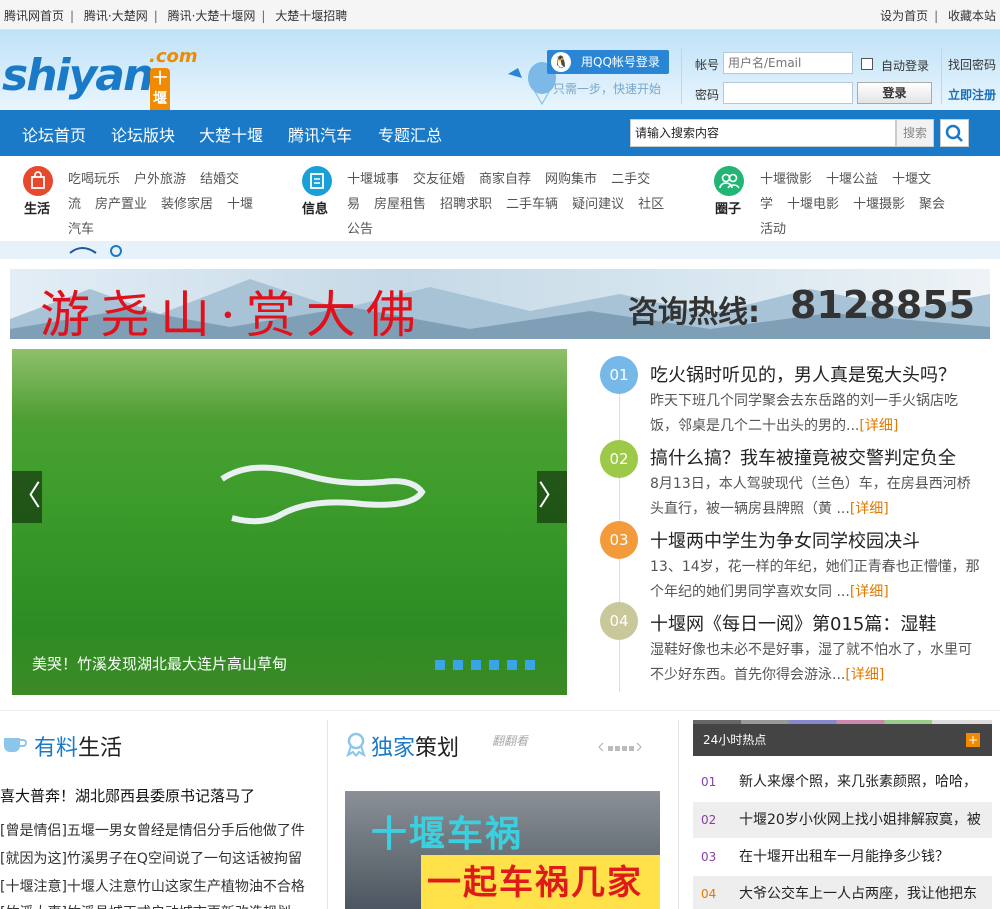 The width and height of the screenshot is (1000, 909). What do you see at coordinates (709, 782) in the screenshot?
I see `hot-rank: 01` at bounding box center [709, 782].